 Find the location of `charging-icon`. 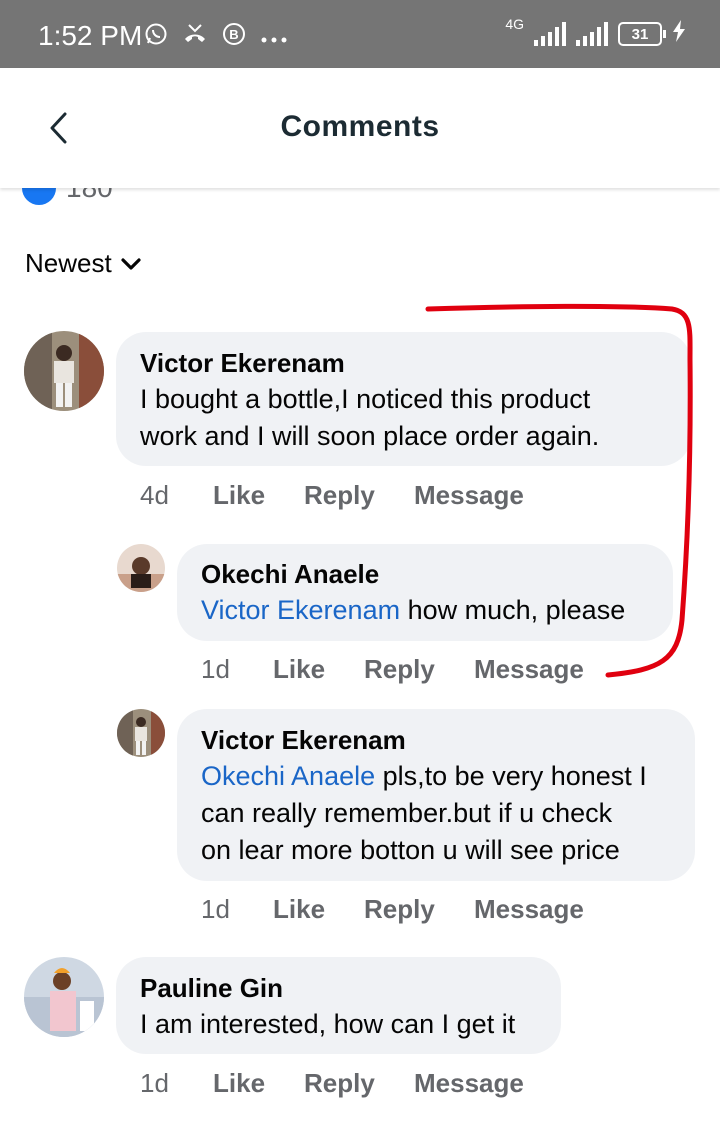

charging-icon is located at coordinates (679, 34).